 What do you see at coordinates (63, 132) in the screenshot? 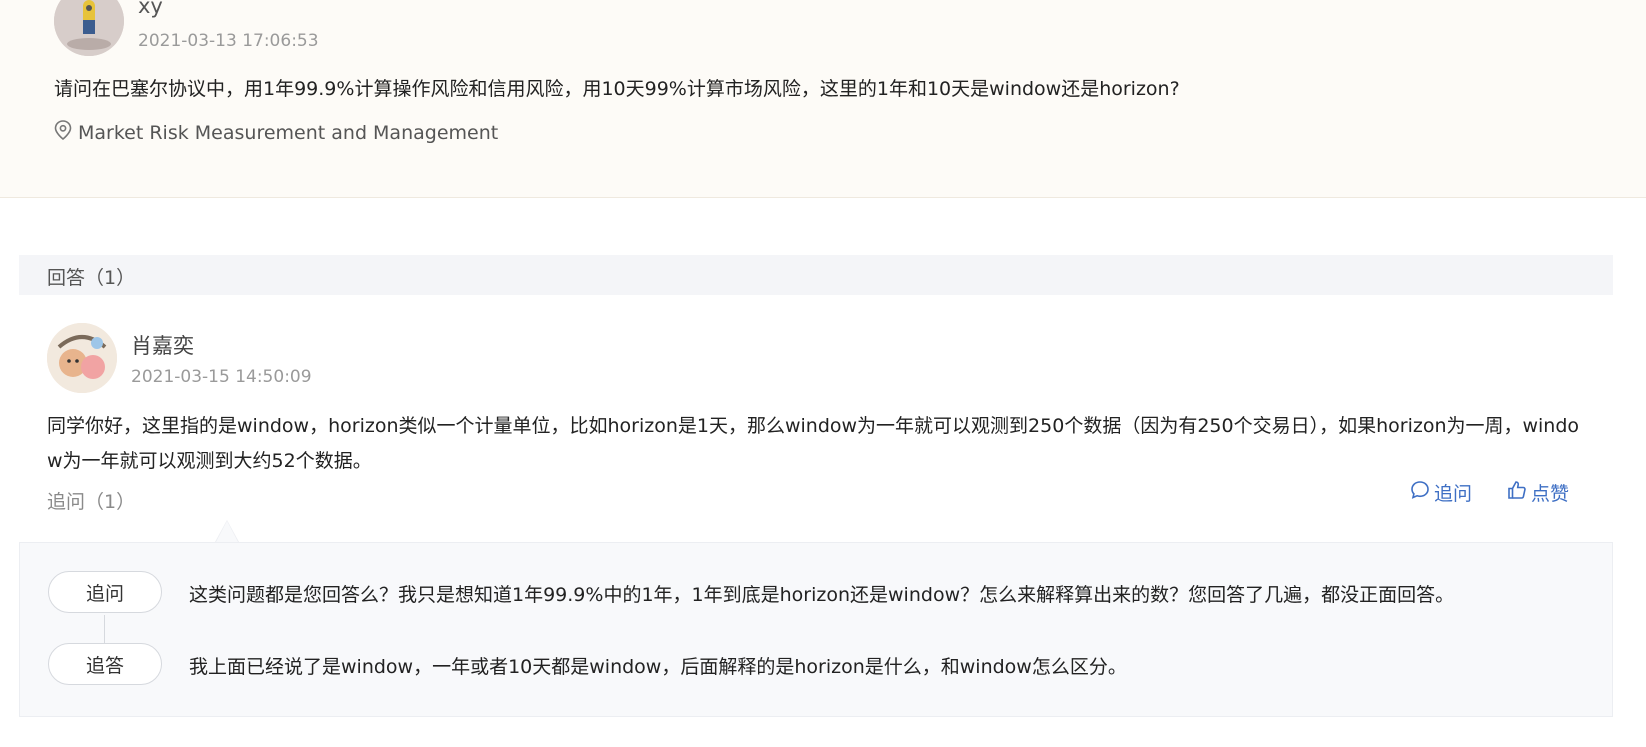
I see `location-pin-icon` at bounding box center [63, 132].